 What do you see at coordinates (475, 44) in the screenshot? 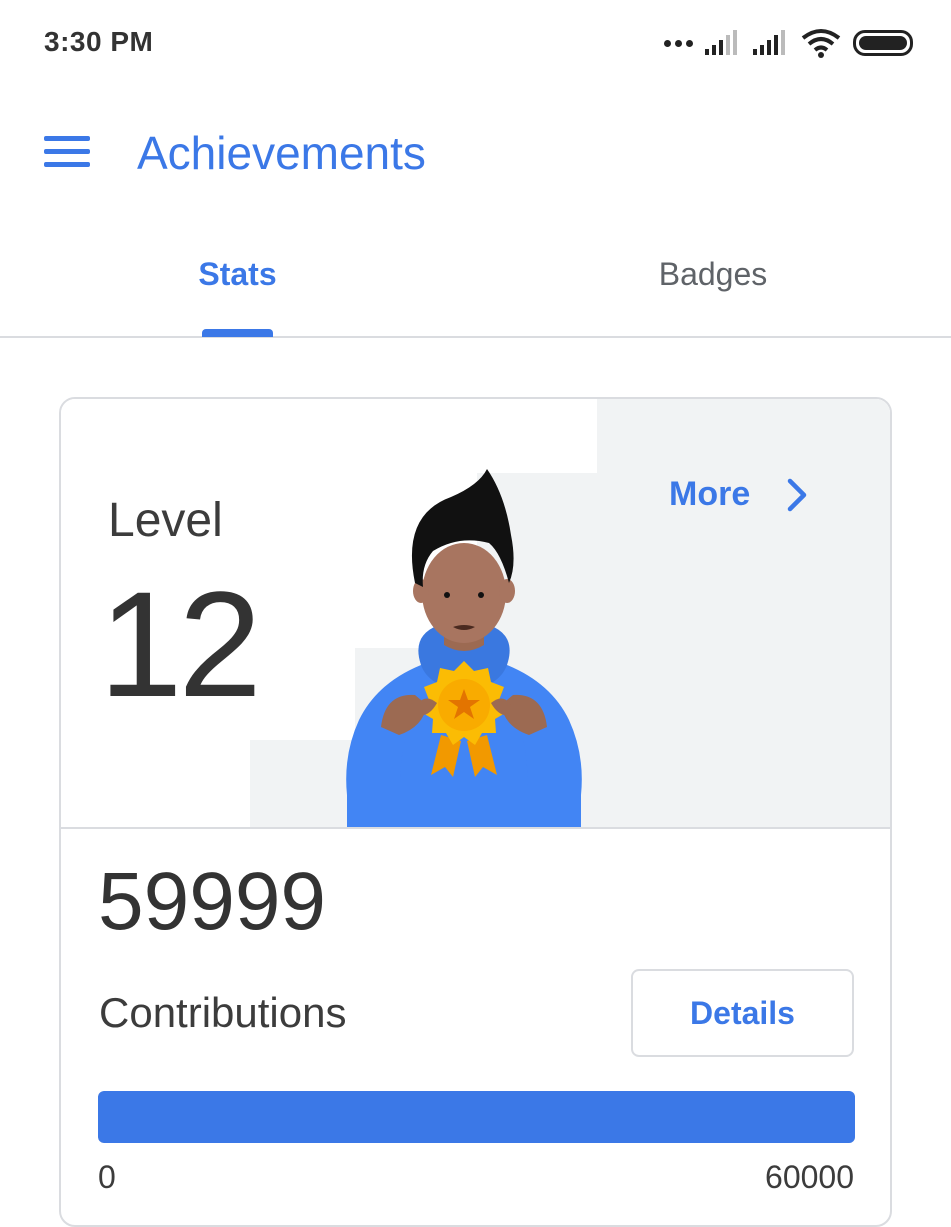
I see `status-bar: 3:30 PM` at bounding box center [475, 44].